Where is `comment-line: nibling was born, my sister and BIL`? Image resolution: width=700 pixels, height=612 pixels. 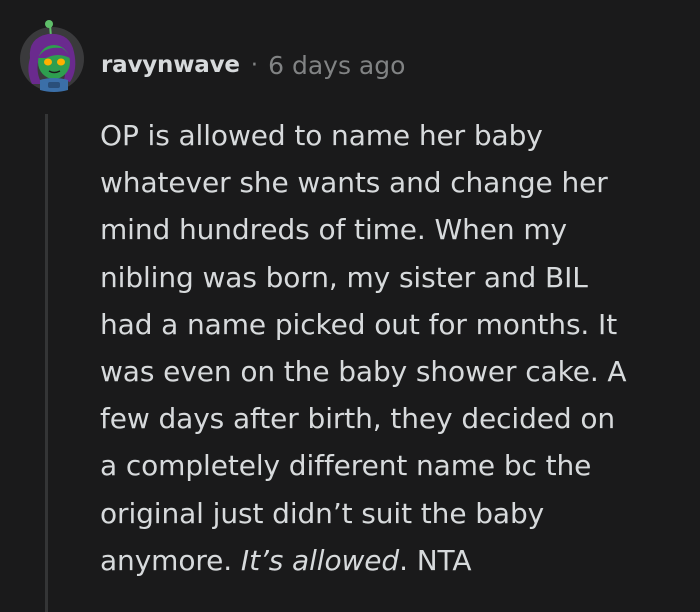
comment-line: nibling was born, my sister and BIL is located at coordinates (344, 277).